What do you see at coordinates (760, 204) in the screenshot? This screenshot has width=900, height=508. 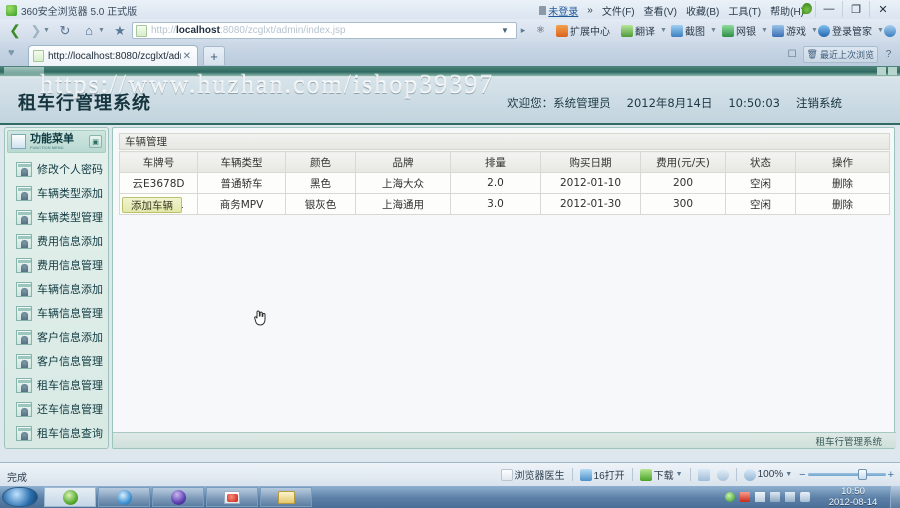 I see `cell-status: 空闲` at bounding box center [760, 204].